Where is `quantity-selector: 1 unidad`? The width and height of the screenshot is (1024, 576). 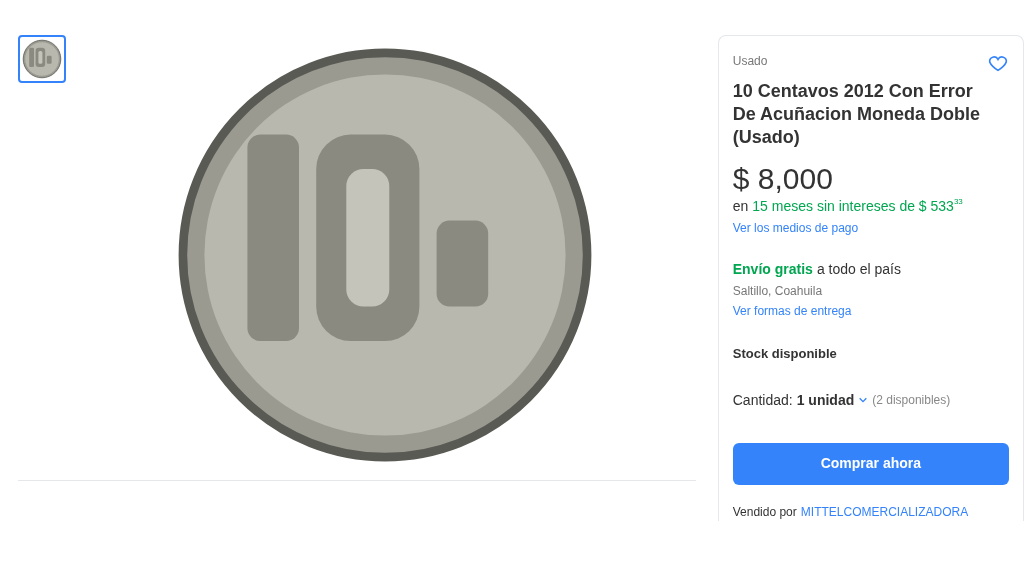
quantity-selector: 1 unidad is located at coordinates (832, 400).